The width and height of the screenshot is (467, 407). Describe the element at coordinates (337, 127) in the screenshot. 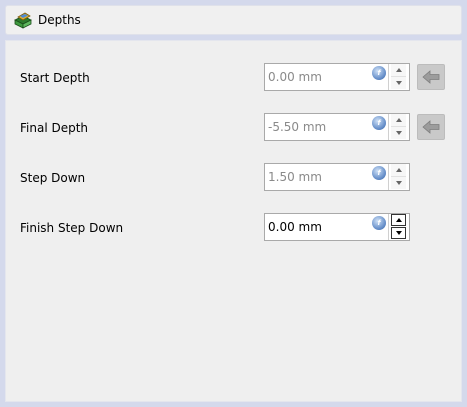

I see `final-depth-input: -5.50 mm f` at that location.